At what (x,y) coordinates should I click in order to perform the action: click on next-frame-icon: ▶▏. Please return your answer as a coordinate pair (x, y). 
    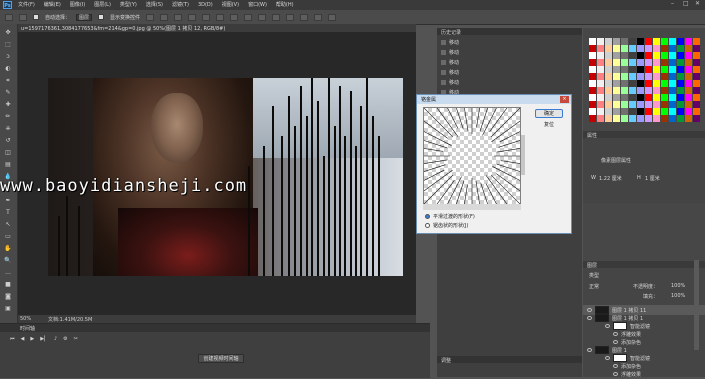
    Looking at the image, I should click on (44, 339).